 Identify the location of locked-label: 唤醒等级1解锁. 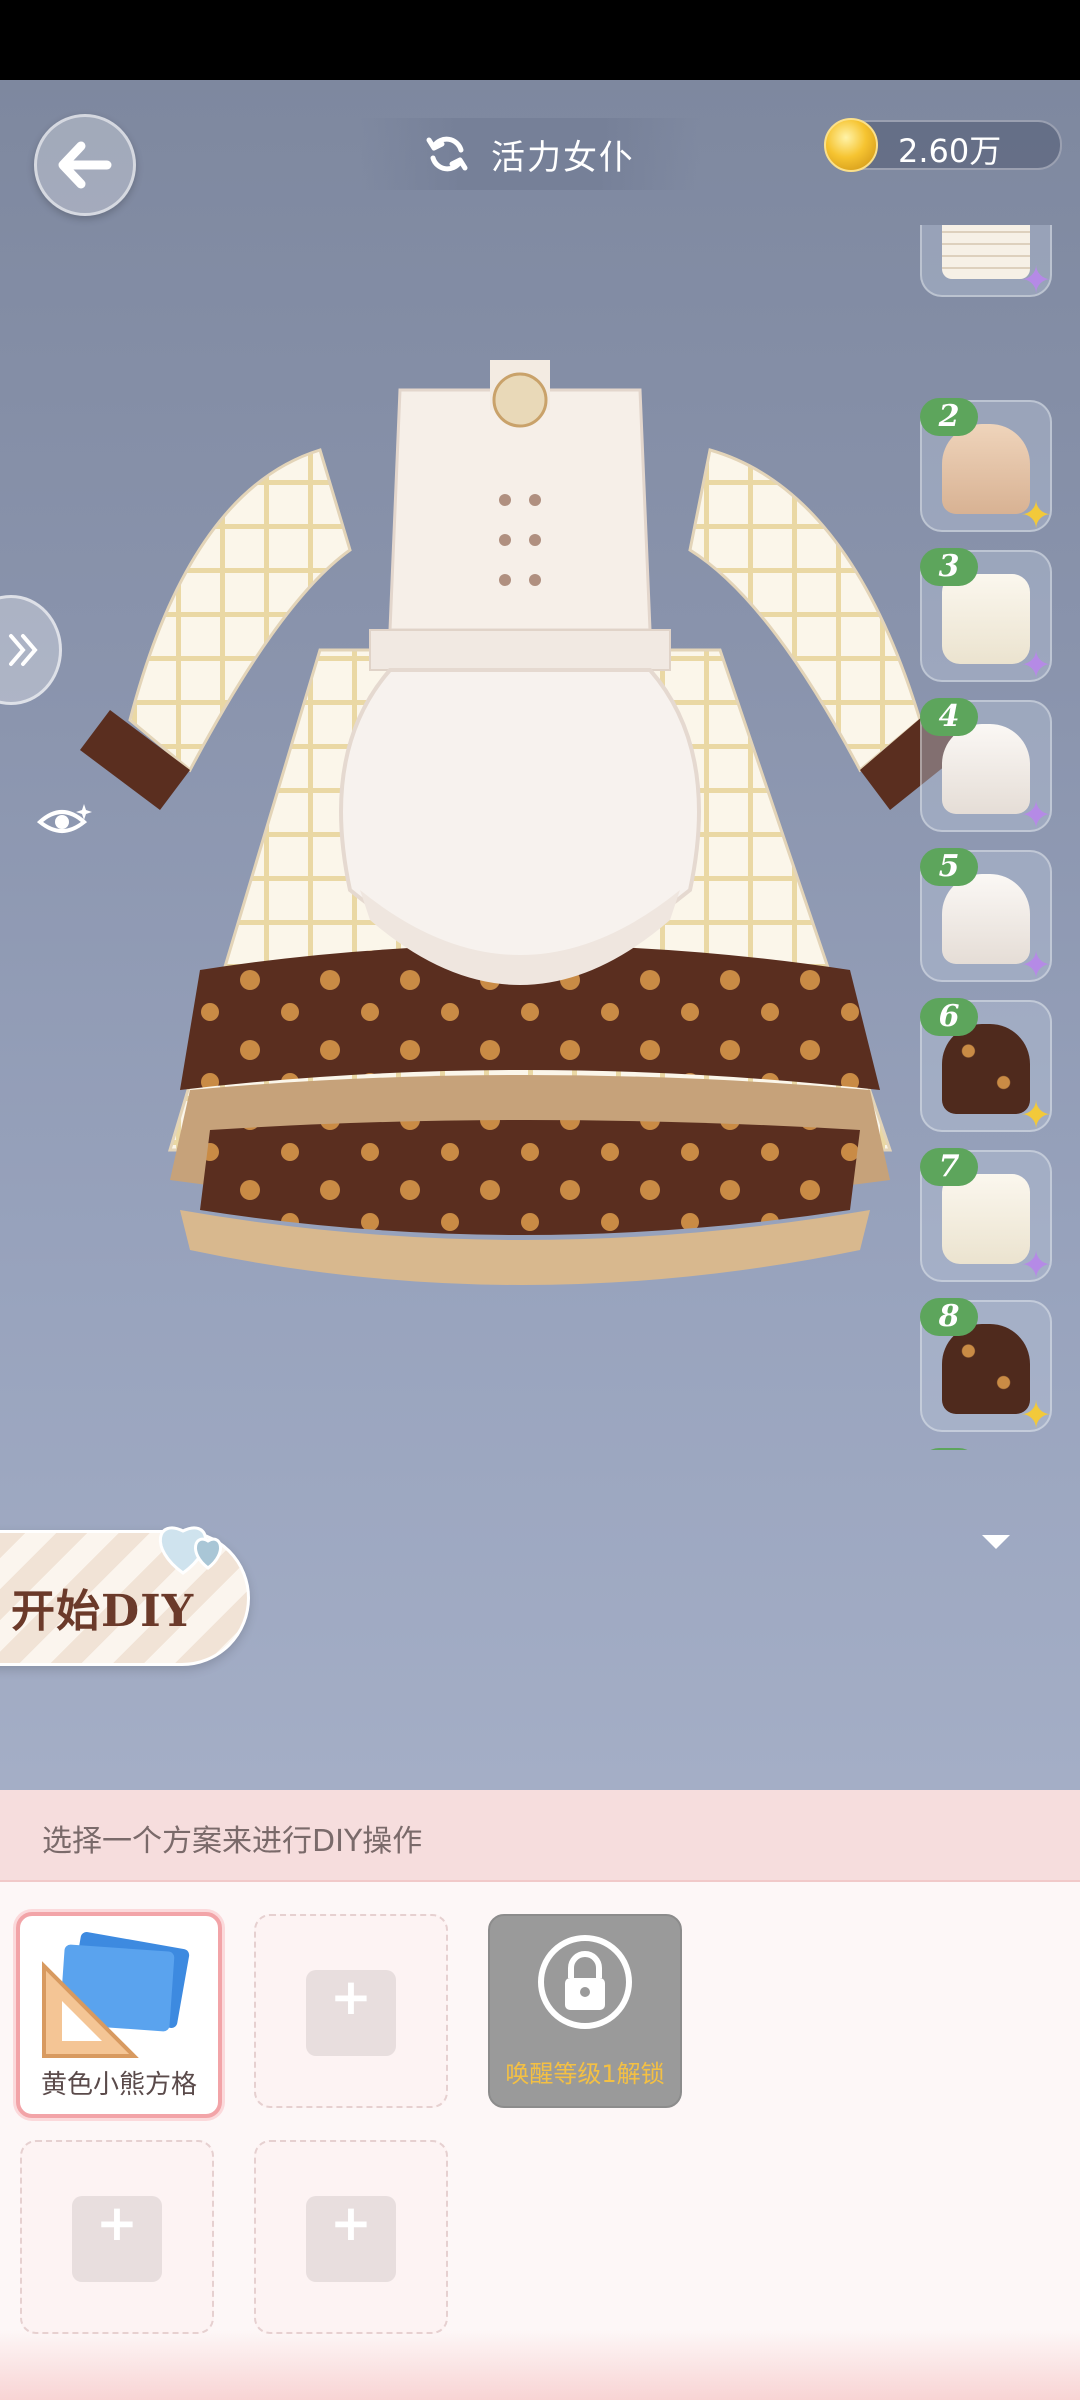
(585, 2074).